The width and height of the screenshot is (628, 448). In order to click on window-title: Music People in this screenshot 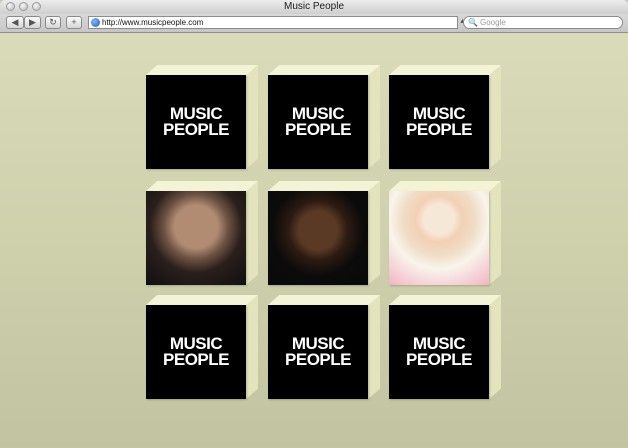, I will do `click(314, 6)`.